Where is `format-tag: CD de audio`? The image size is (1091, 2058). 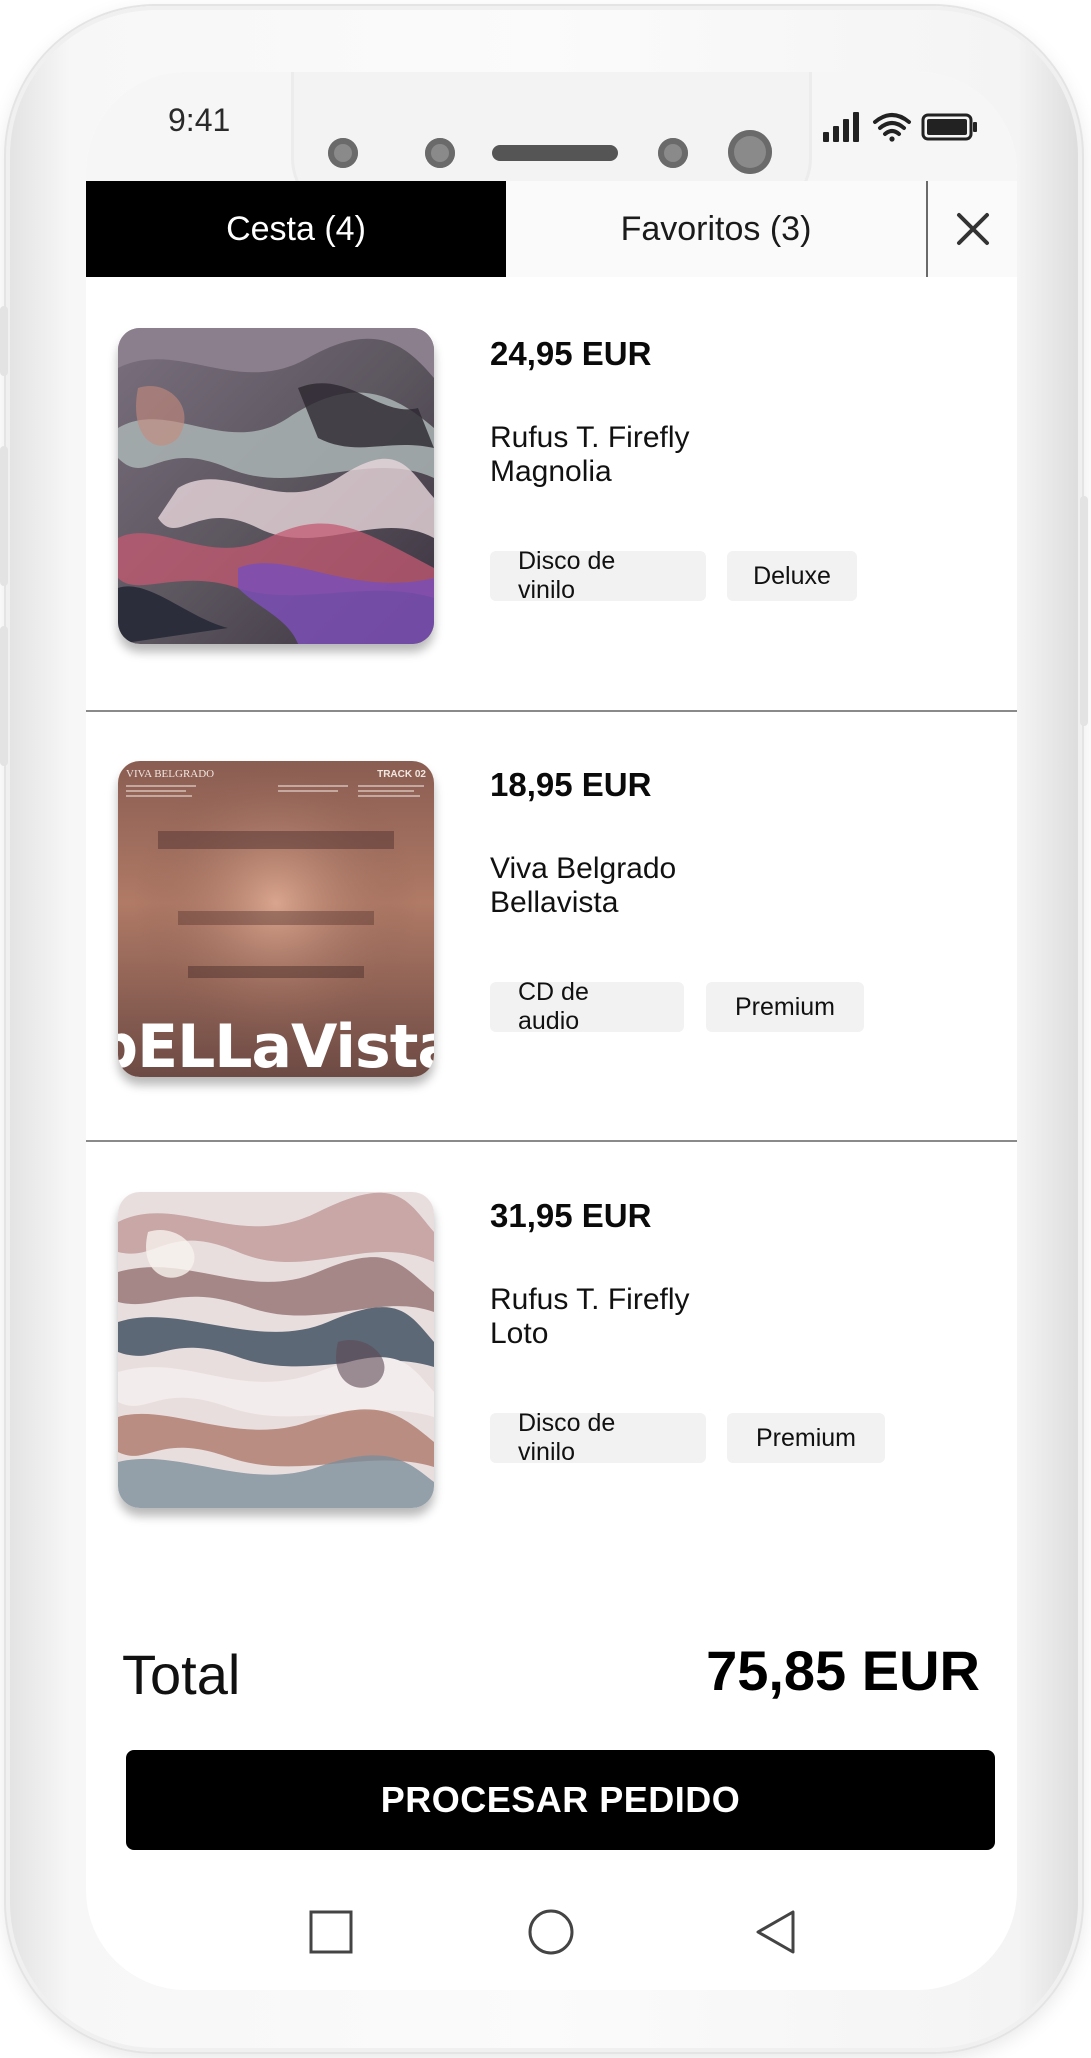
format-tag: CD de audio is located at coordinates (587, 1006).